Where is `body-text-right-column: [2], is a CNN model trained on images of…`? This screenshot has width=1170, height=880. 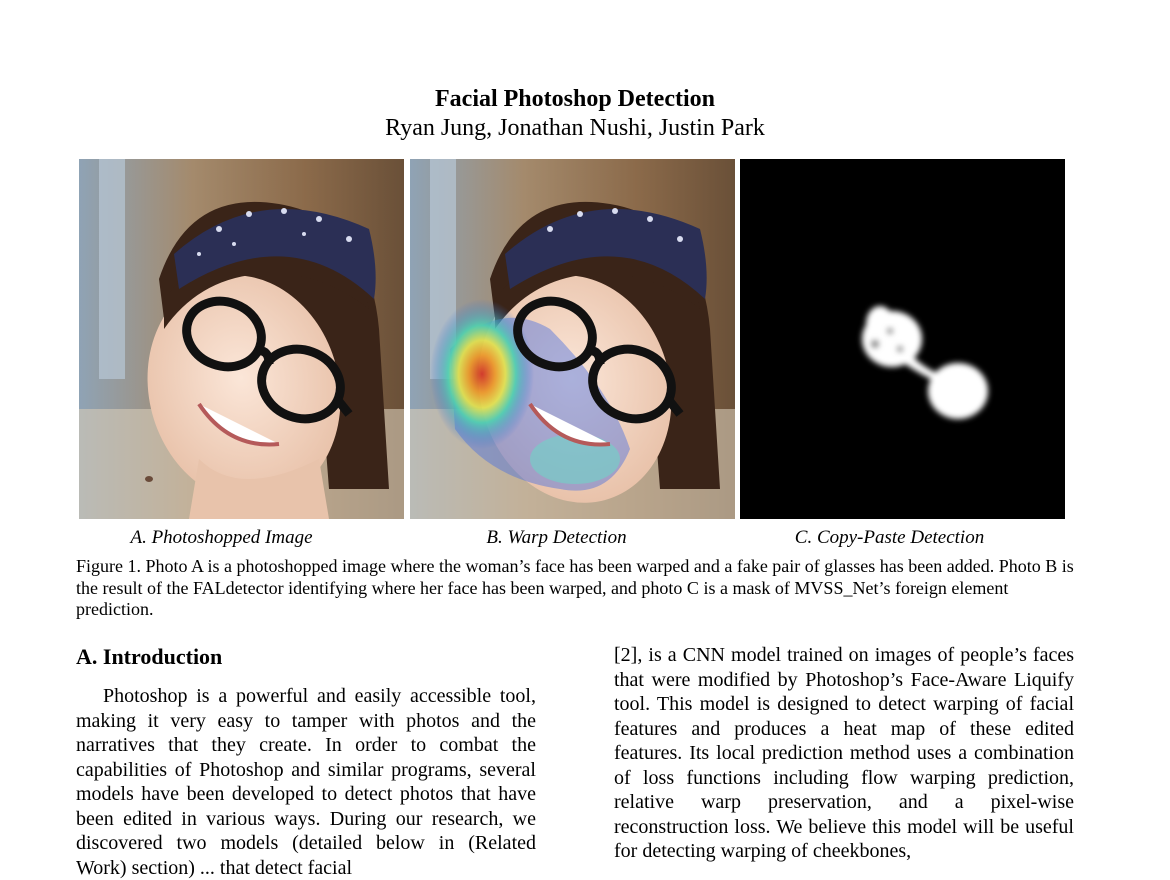
body-text-right-column: [2], is a CNN model trained on images of… is located at coordinates (844, 753).